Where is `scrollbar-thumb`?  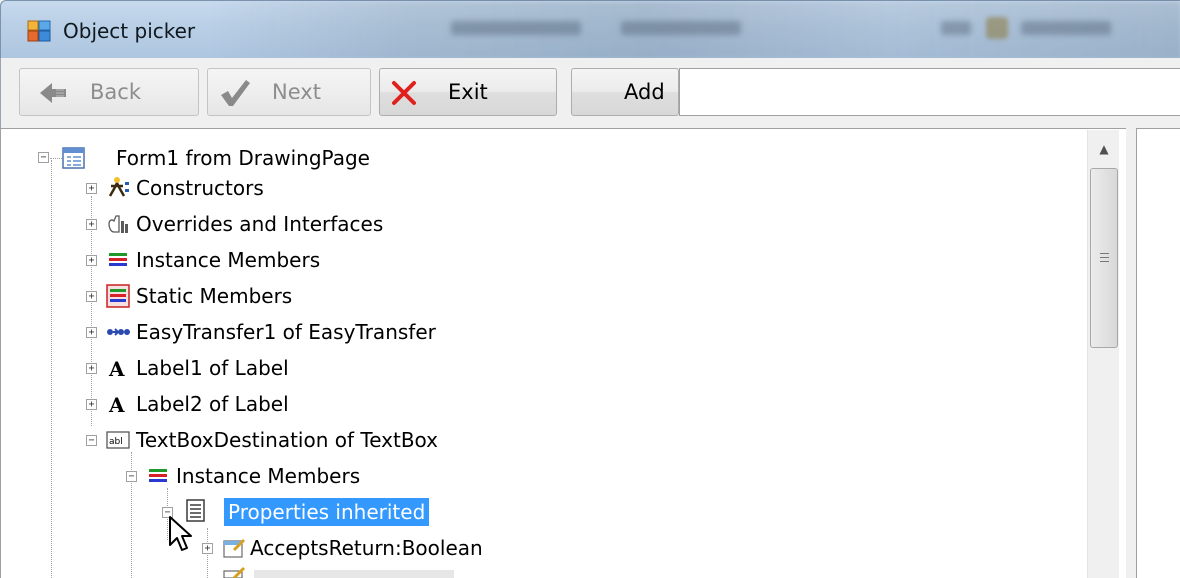
scrollbar-thumb is located at coordinates (1104, 258).